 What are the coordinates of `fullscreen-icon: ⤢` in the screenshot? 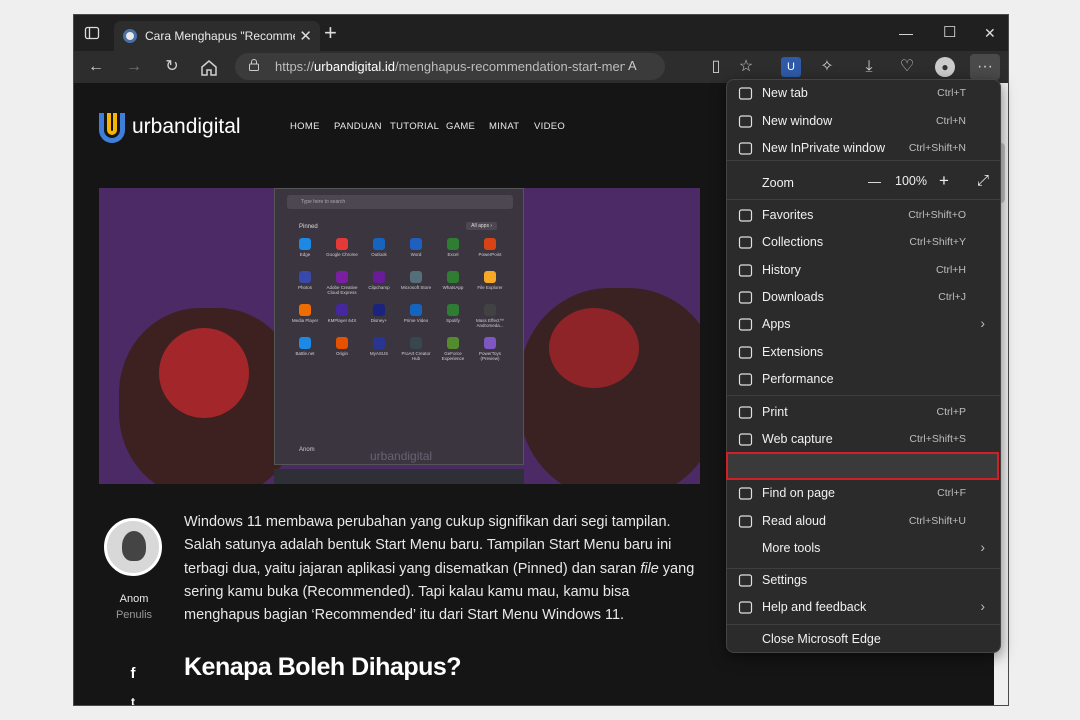 It's located at (983, 180).